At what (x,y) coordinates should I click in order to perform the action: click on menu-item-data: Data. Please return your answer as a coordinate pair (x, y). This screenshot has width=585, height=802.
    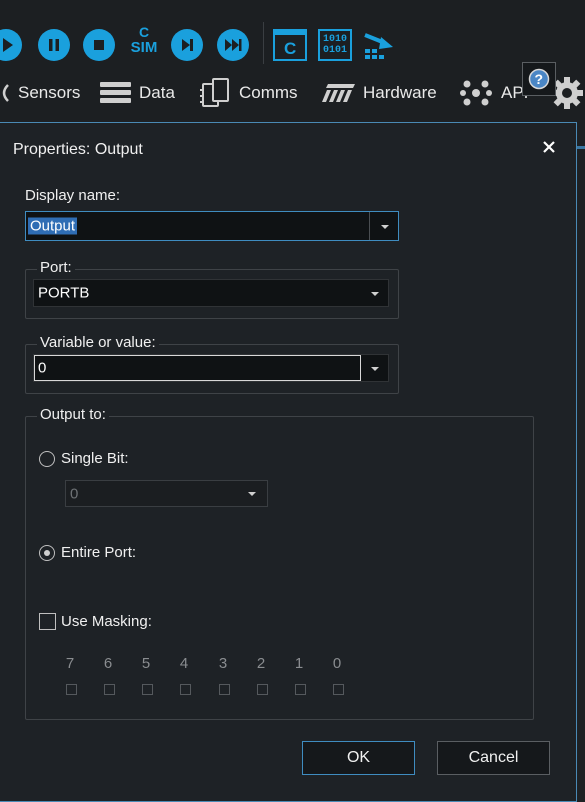
    Looking at the image, I should click on (137, 93).